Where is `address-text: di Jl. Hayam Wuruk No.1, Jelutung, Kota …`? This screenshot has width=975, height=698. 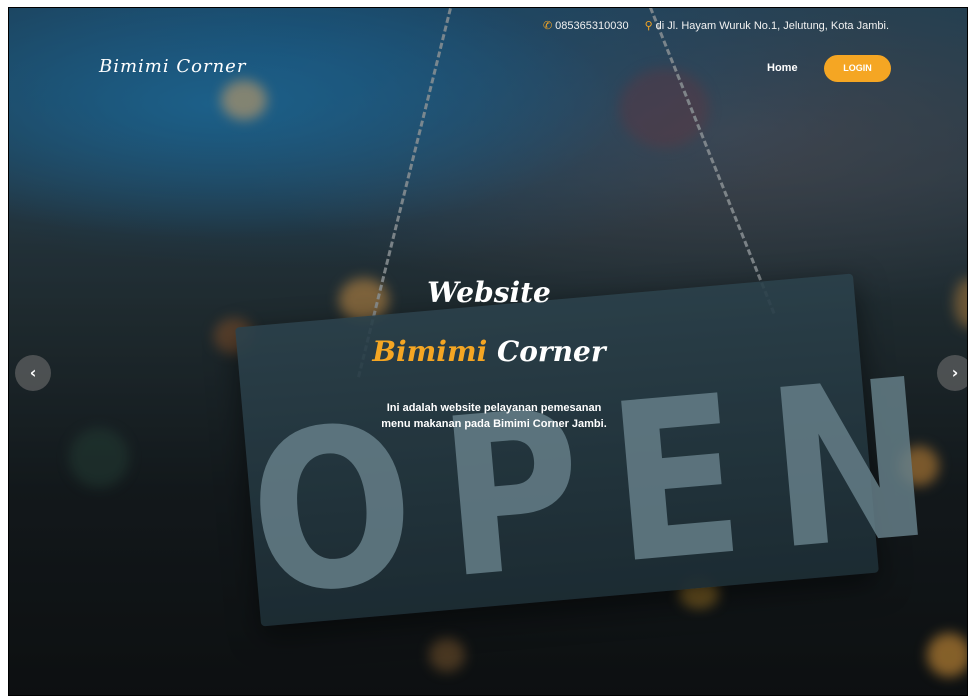 address-text: di Jl. Hayam Wuruk No.1, Jelutung, Kota … is located at coordinates (772, 26).